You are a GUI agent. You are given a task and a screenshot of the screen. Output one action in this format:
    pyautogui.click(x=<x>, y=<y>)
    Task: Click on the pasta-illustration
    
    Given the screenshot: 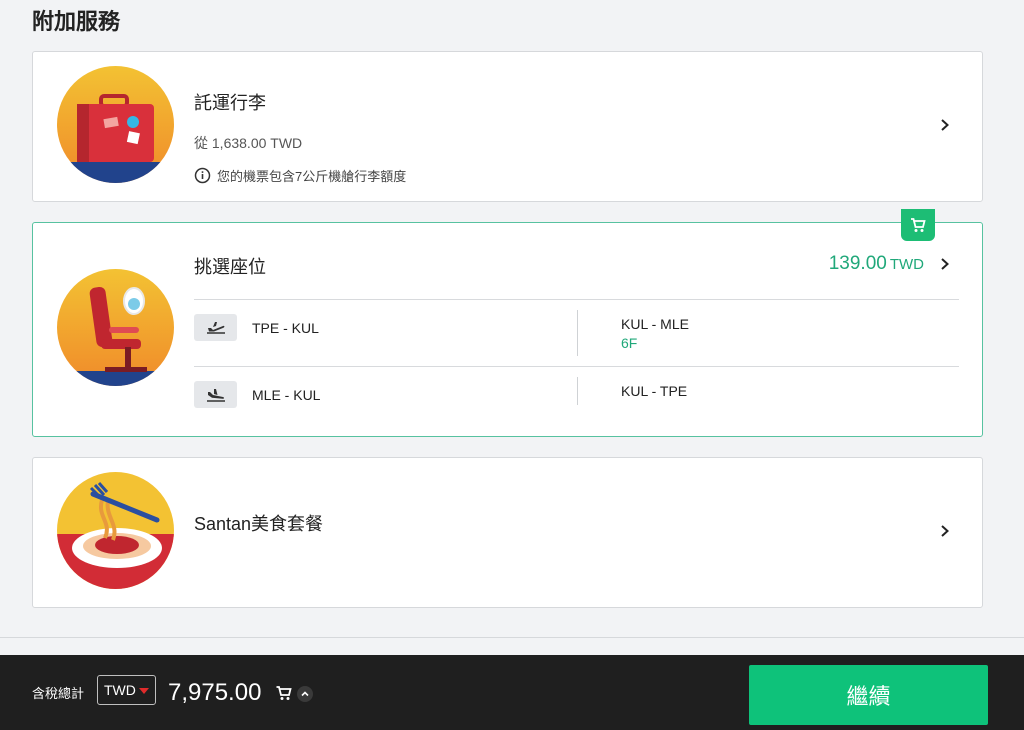 What is the action you would take?
    pyautogui.click(x=115, y=530)
    